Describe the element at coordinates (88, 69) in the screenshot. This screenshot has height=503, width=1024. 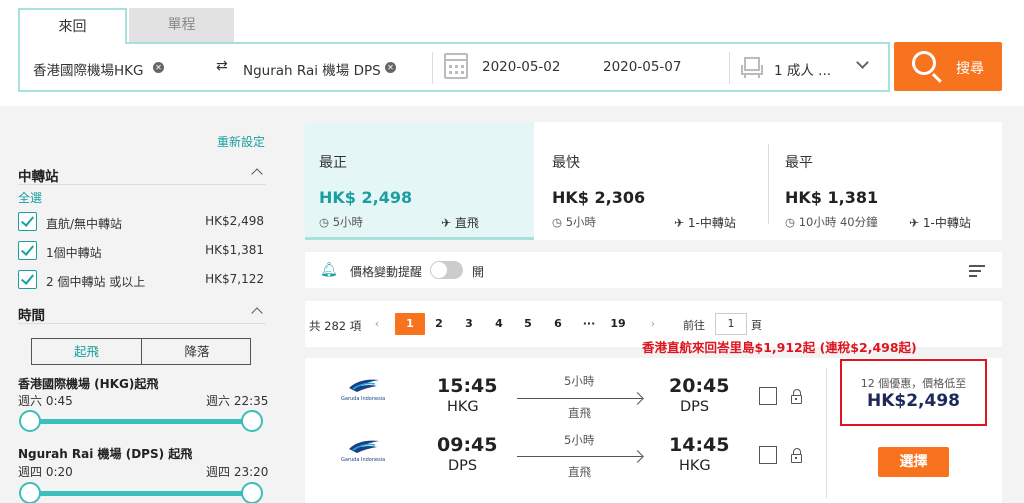
I see `origin-field: 香港國際機場HKG` at that location.